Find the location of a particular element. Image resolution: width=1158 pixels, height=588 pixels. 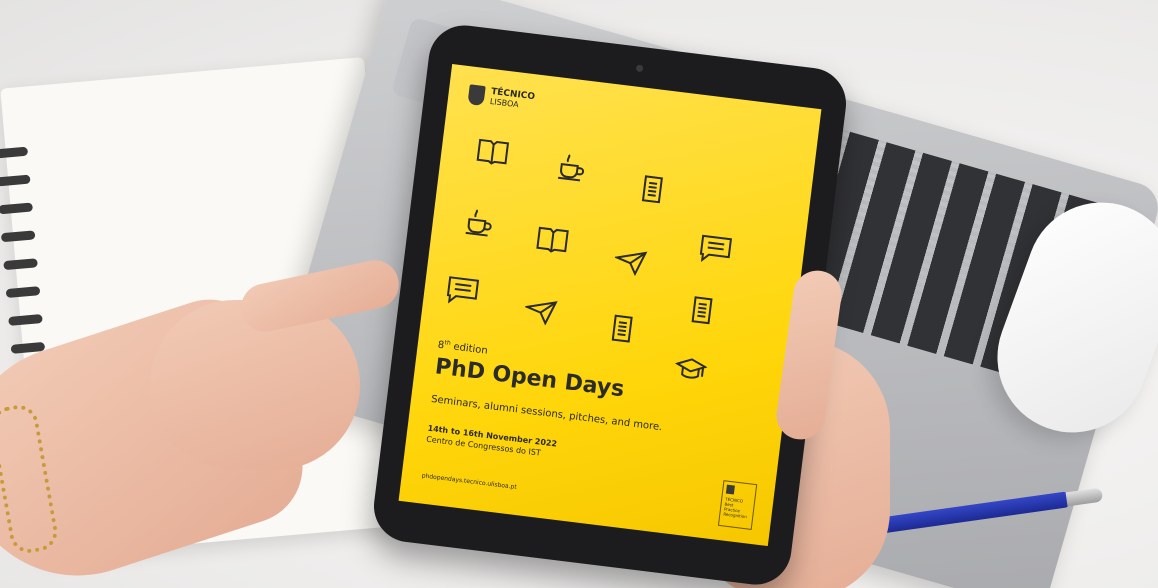

tecnico-lisboa-logo: TÉCNICO LISBOA is located at coordinates (501, 98).